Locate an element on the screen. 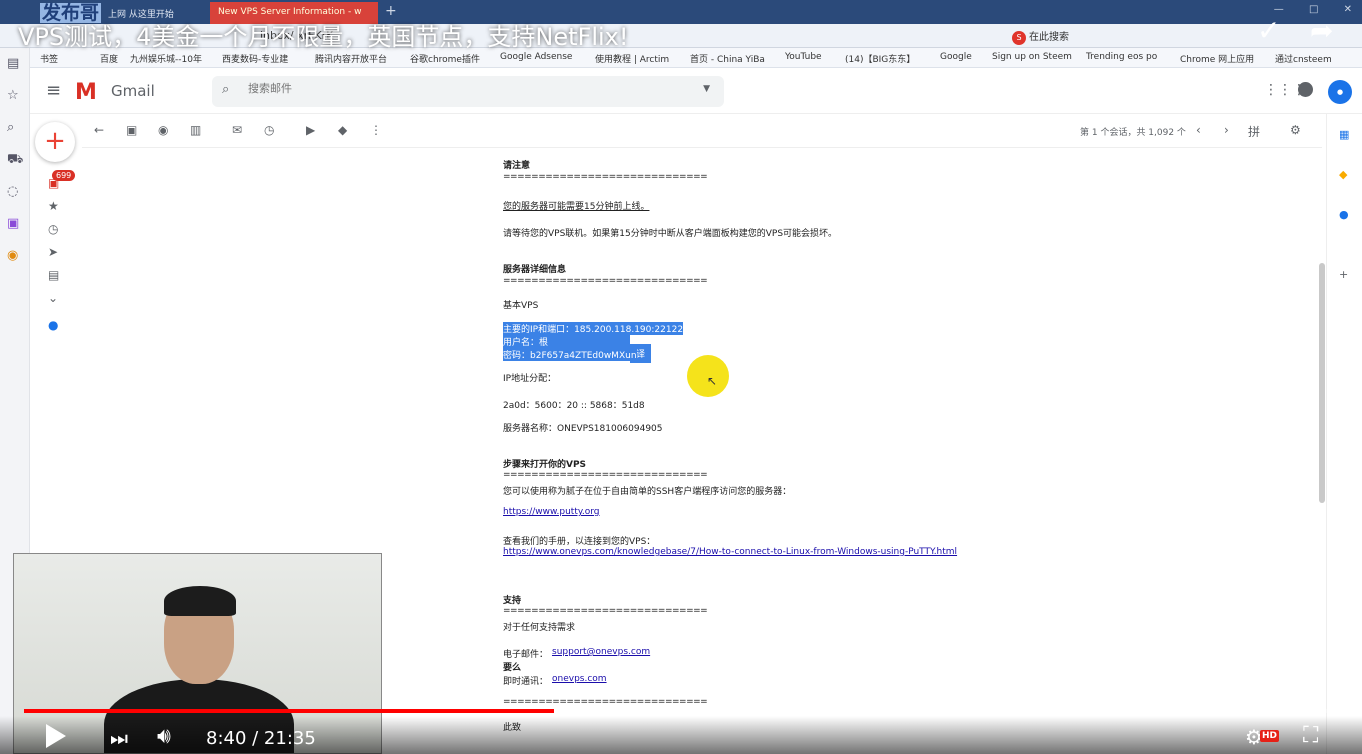  gmail-search: ⌕ ▼ is located at coordinates (468, 91).